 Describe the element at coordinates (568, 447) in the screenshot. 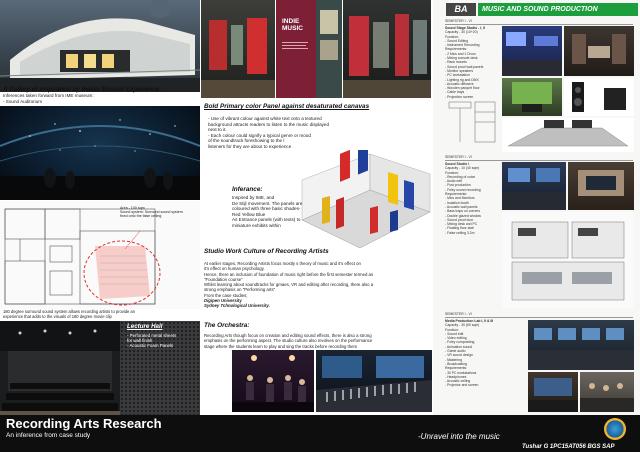

I see `board-author: Tushar G 1PC15AT056 BGS SAP` at that location.